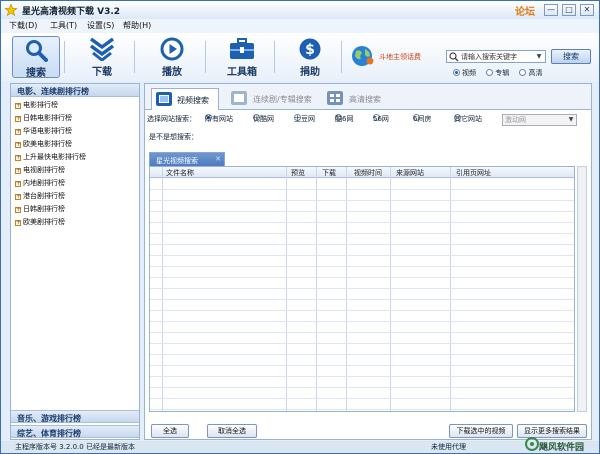 Image resolution: width=600 pixels, height=454 pixels. I want to click on toolbar-divider, so click(205, 57).